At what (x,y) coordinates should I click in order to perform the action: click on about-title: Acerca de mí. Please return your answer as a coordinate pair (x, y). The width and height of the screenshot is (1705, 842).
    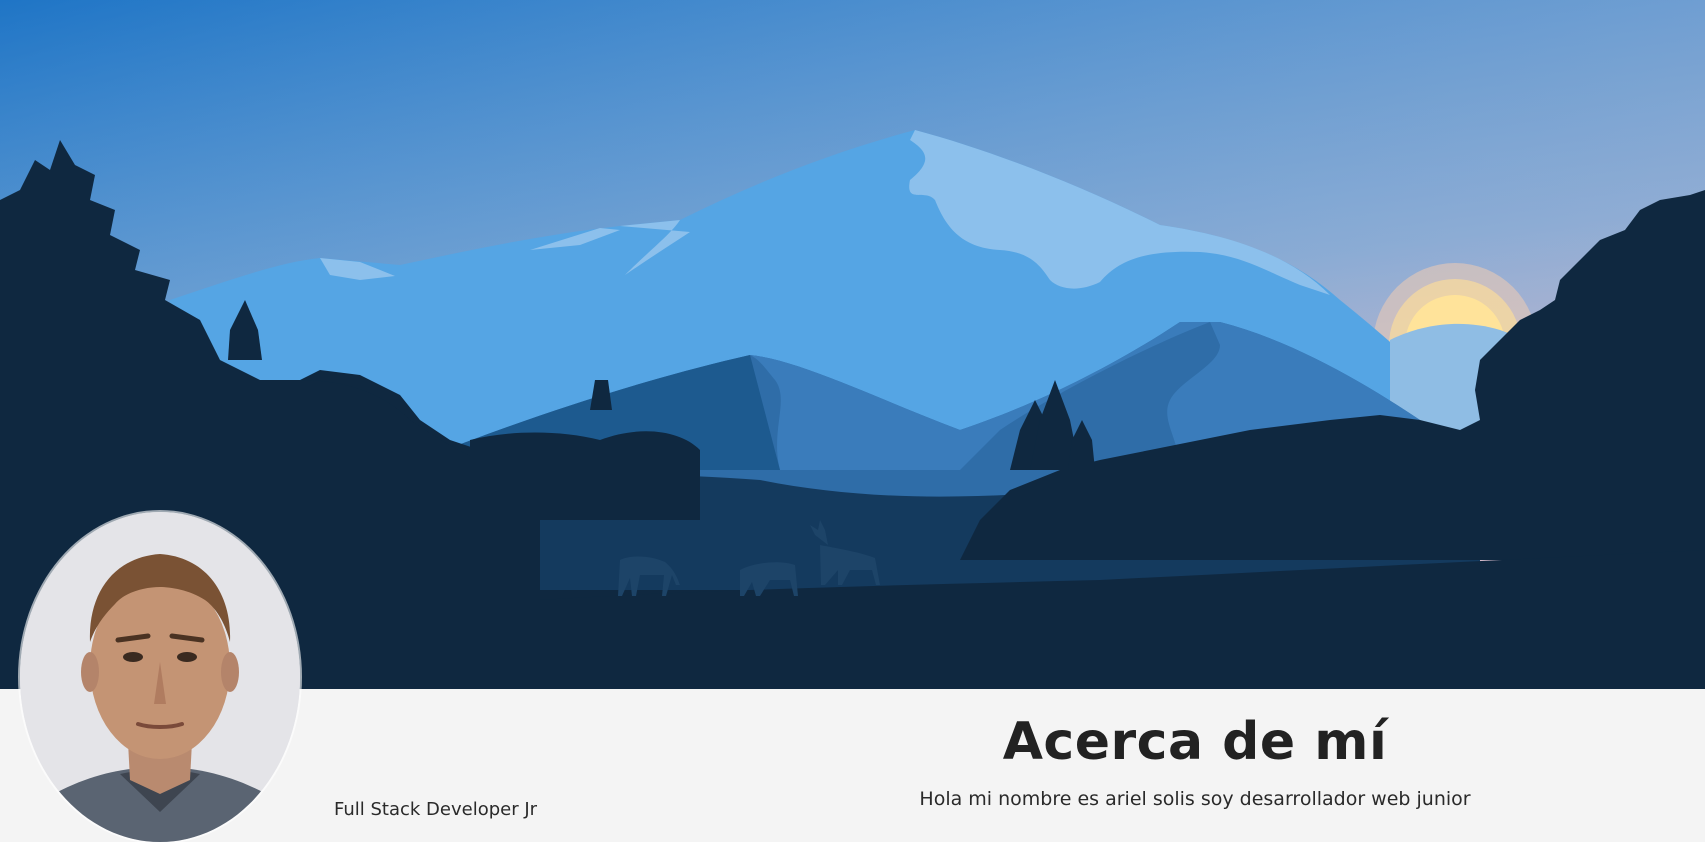
    Looking at the image, I should click on (1195, 742).